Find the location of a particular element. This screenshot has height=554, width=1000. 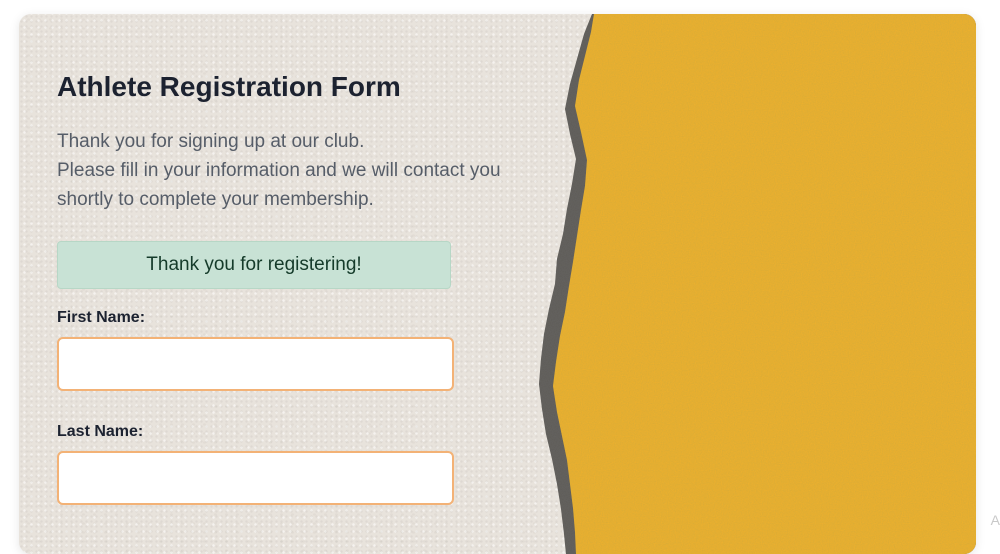

edge-cutoff-glyph: A is located at coordinates (995, 520).